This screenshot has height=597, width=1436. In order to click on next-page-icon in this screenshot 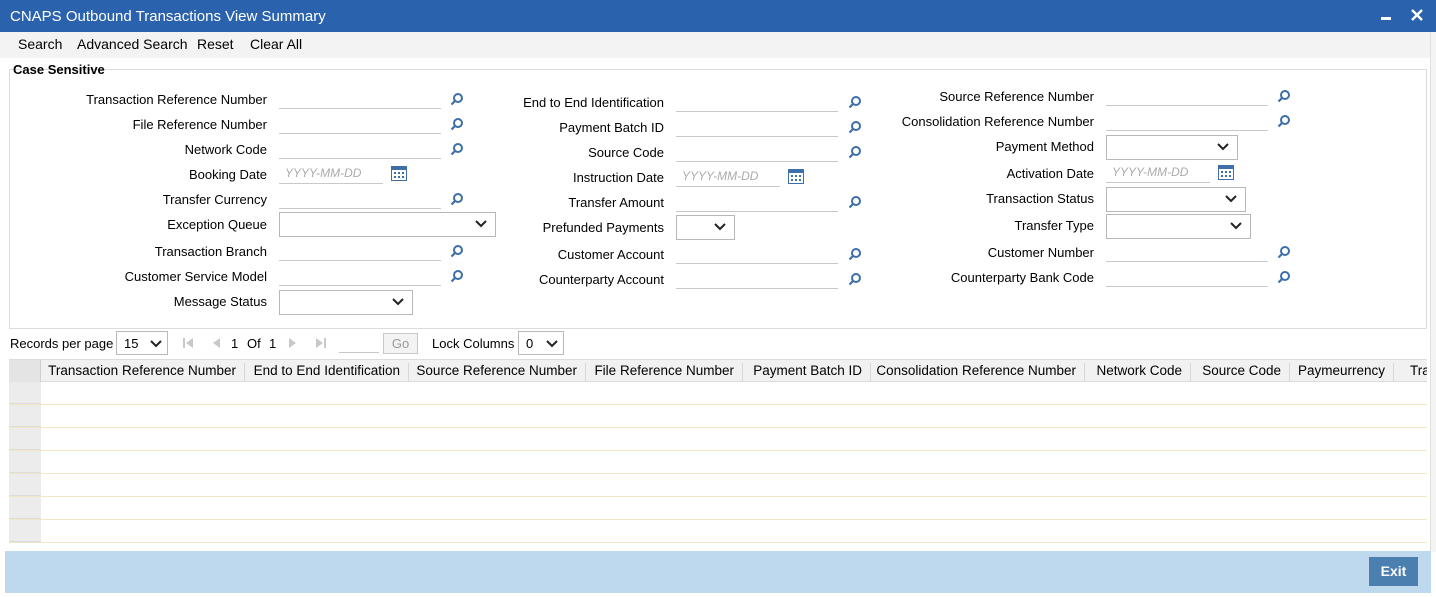, I will do `click(293, 343)`.